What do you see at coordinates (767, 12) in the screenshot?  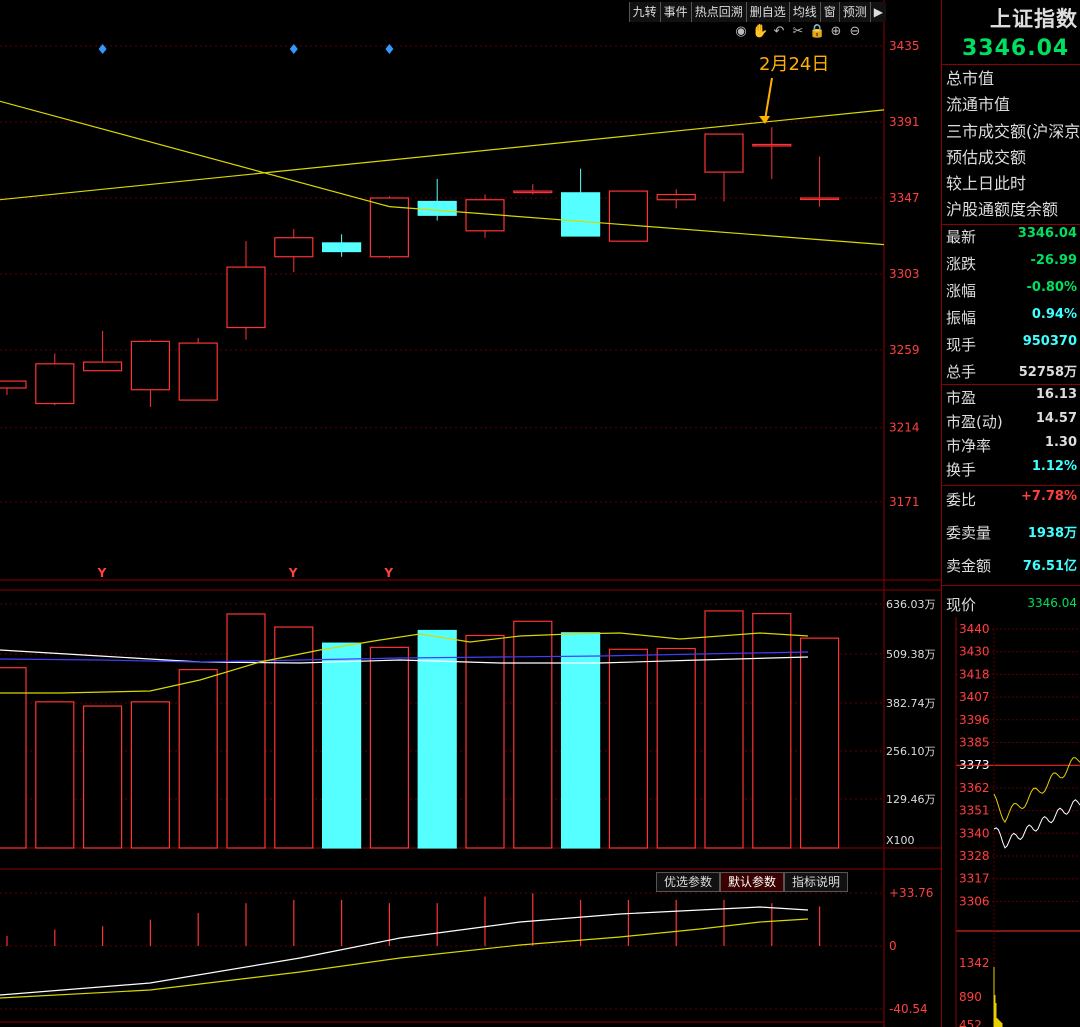 I see `toolbar-remove-watchlist: 删自选` at bounding box center [767, 12].